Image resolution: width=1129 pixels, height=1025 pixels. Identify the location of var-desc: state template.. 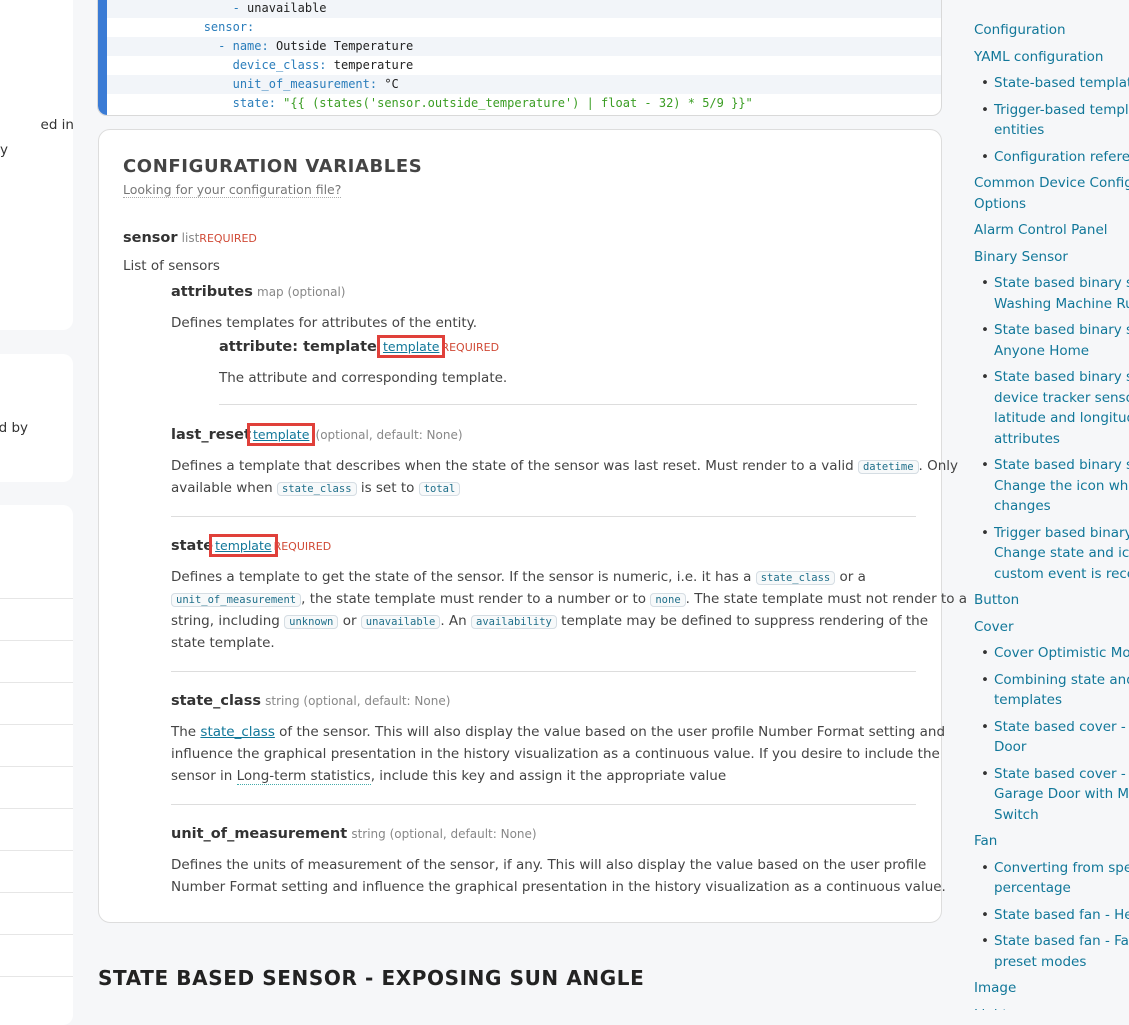
(223, 643).